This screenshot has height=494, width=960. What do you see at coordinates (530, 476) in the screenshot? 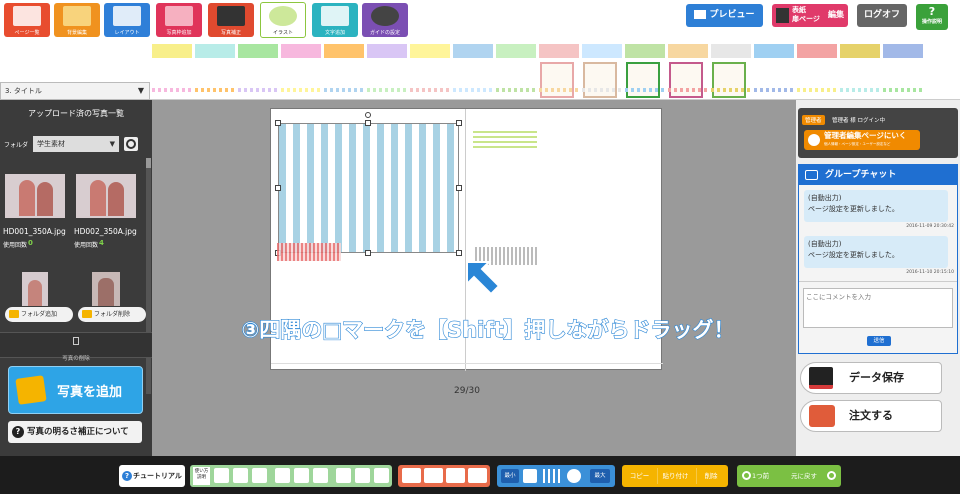
I see `zoom-out-icon` at bounding box center [530, 476].